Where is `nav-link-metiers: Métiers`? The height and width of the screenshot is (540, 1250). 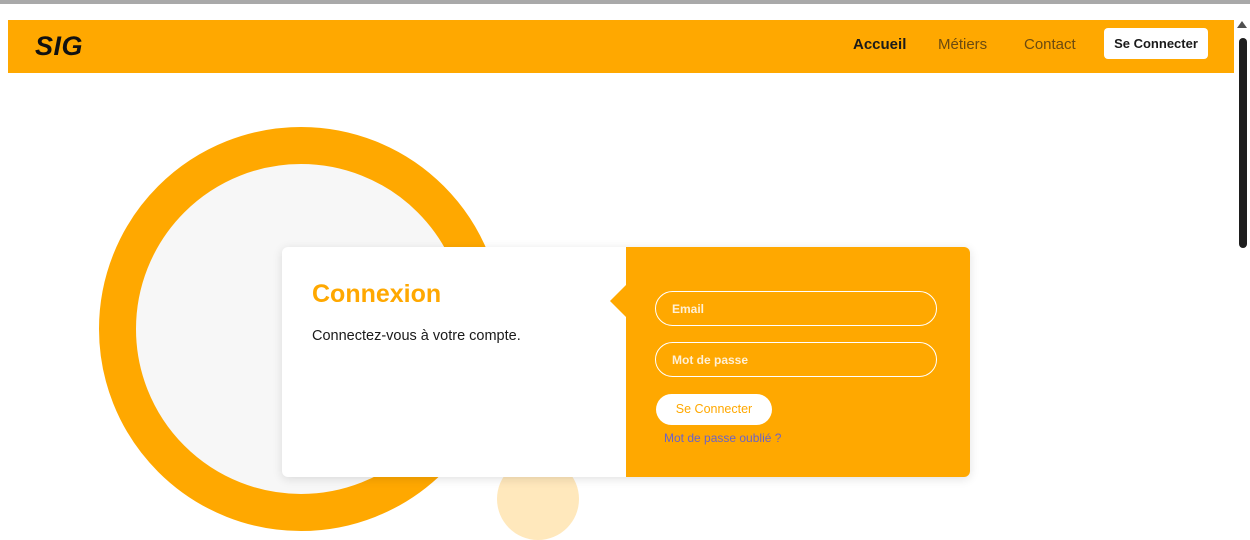 nav-link-metiers: Métiers is located at coordinates (962, 44).